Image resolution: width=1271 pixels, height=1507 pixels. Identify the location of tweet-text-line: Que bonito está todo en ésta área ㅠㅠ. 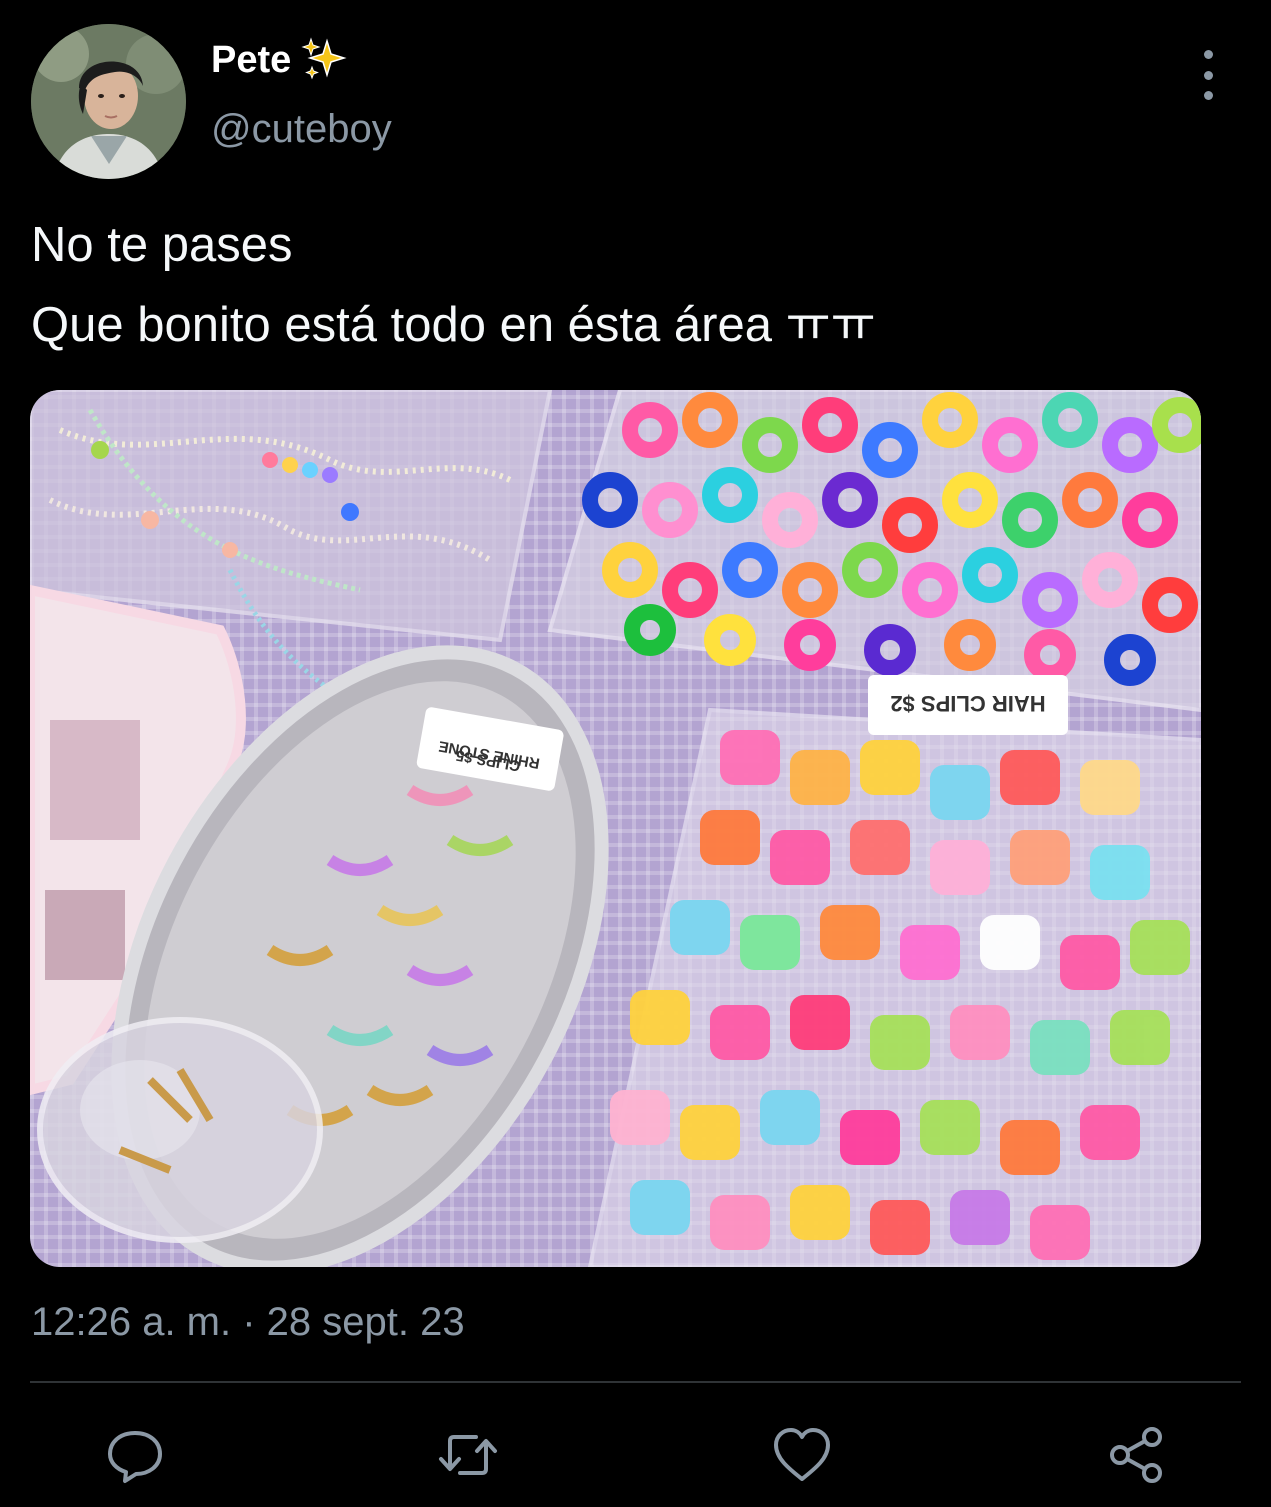
(453, 325).